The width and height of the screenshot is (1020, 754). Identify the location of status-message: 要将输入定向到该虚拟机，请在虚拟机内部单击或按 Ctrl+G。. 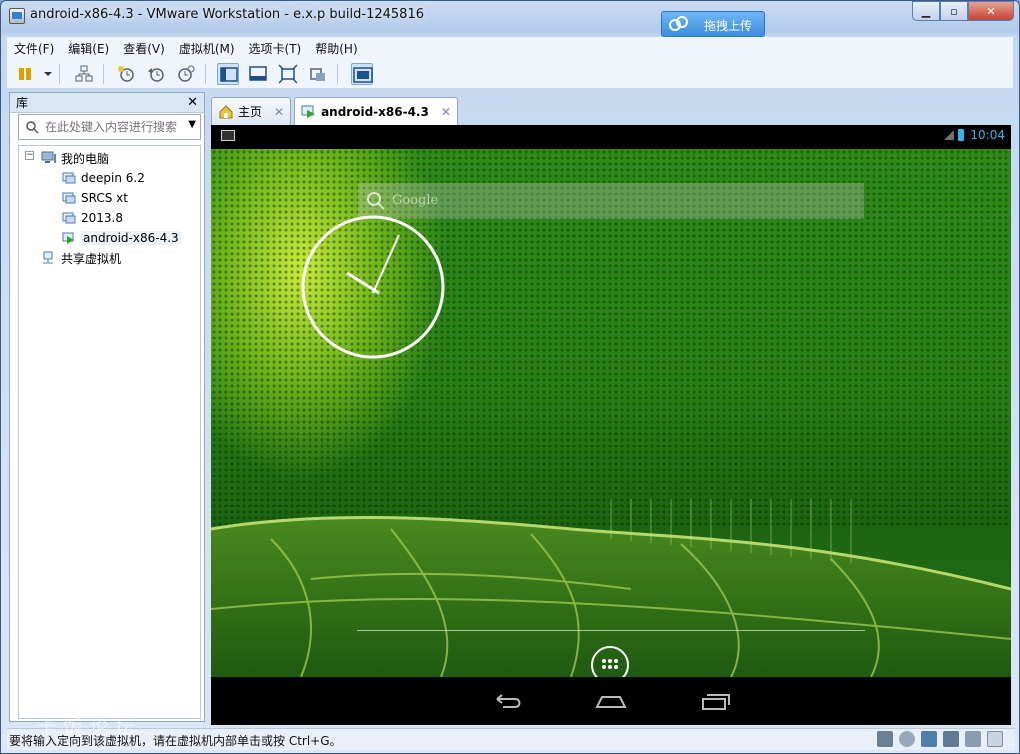
(175, 741).